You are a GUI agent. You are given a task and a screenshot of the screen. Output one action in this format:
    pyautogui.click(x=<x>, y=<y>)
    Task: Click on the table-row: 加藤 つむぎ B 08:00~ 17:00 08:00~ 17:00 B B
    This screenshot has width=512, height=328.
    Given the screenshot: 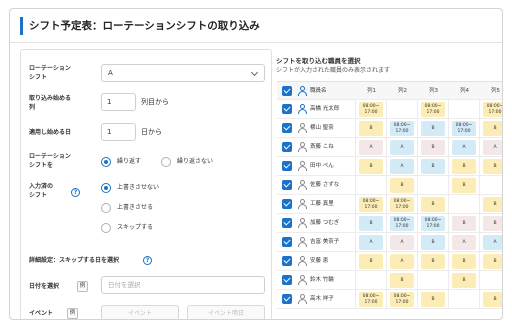 What is the action you would take?
    pyautogui.click(x=389, y=223)
    